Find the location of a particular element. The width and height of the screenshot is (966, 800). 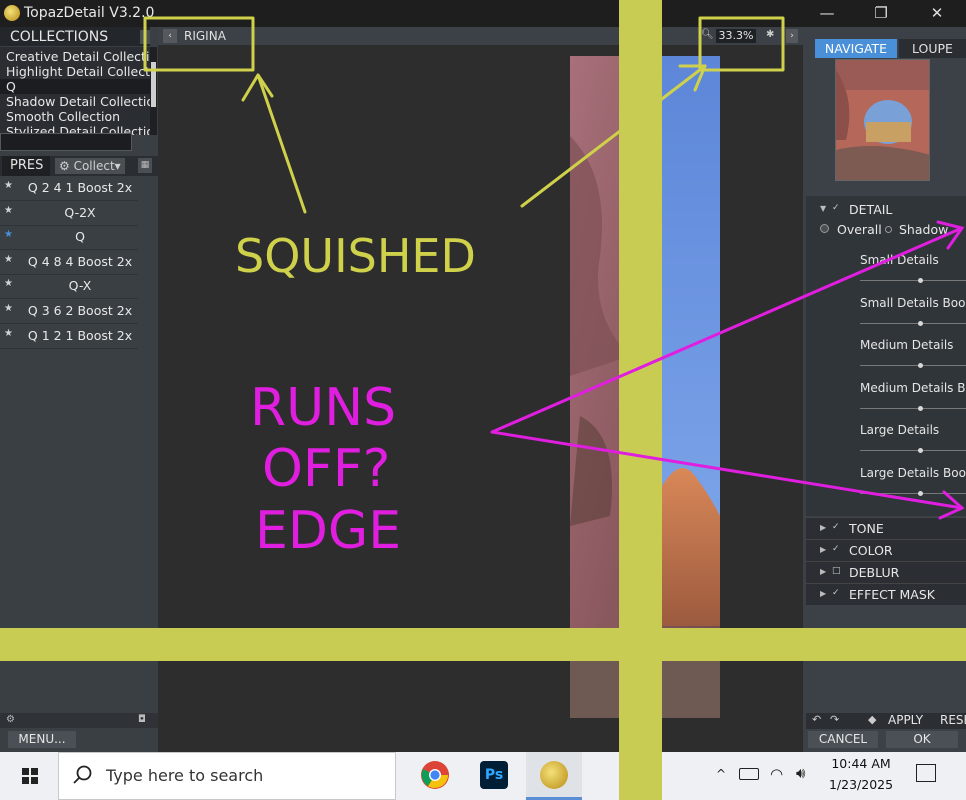

preview-image is located at coordinates (645, 387).